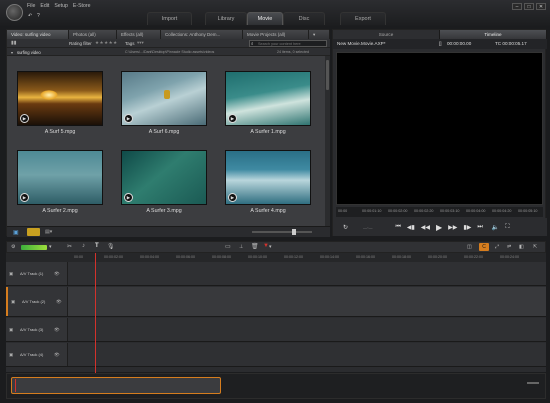  I want to click on loop-icon: ↻, so click(345, 227).